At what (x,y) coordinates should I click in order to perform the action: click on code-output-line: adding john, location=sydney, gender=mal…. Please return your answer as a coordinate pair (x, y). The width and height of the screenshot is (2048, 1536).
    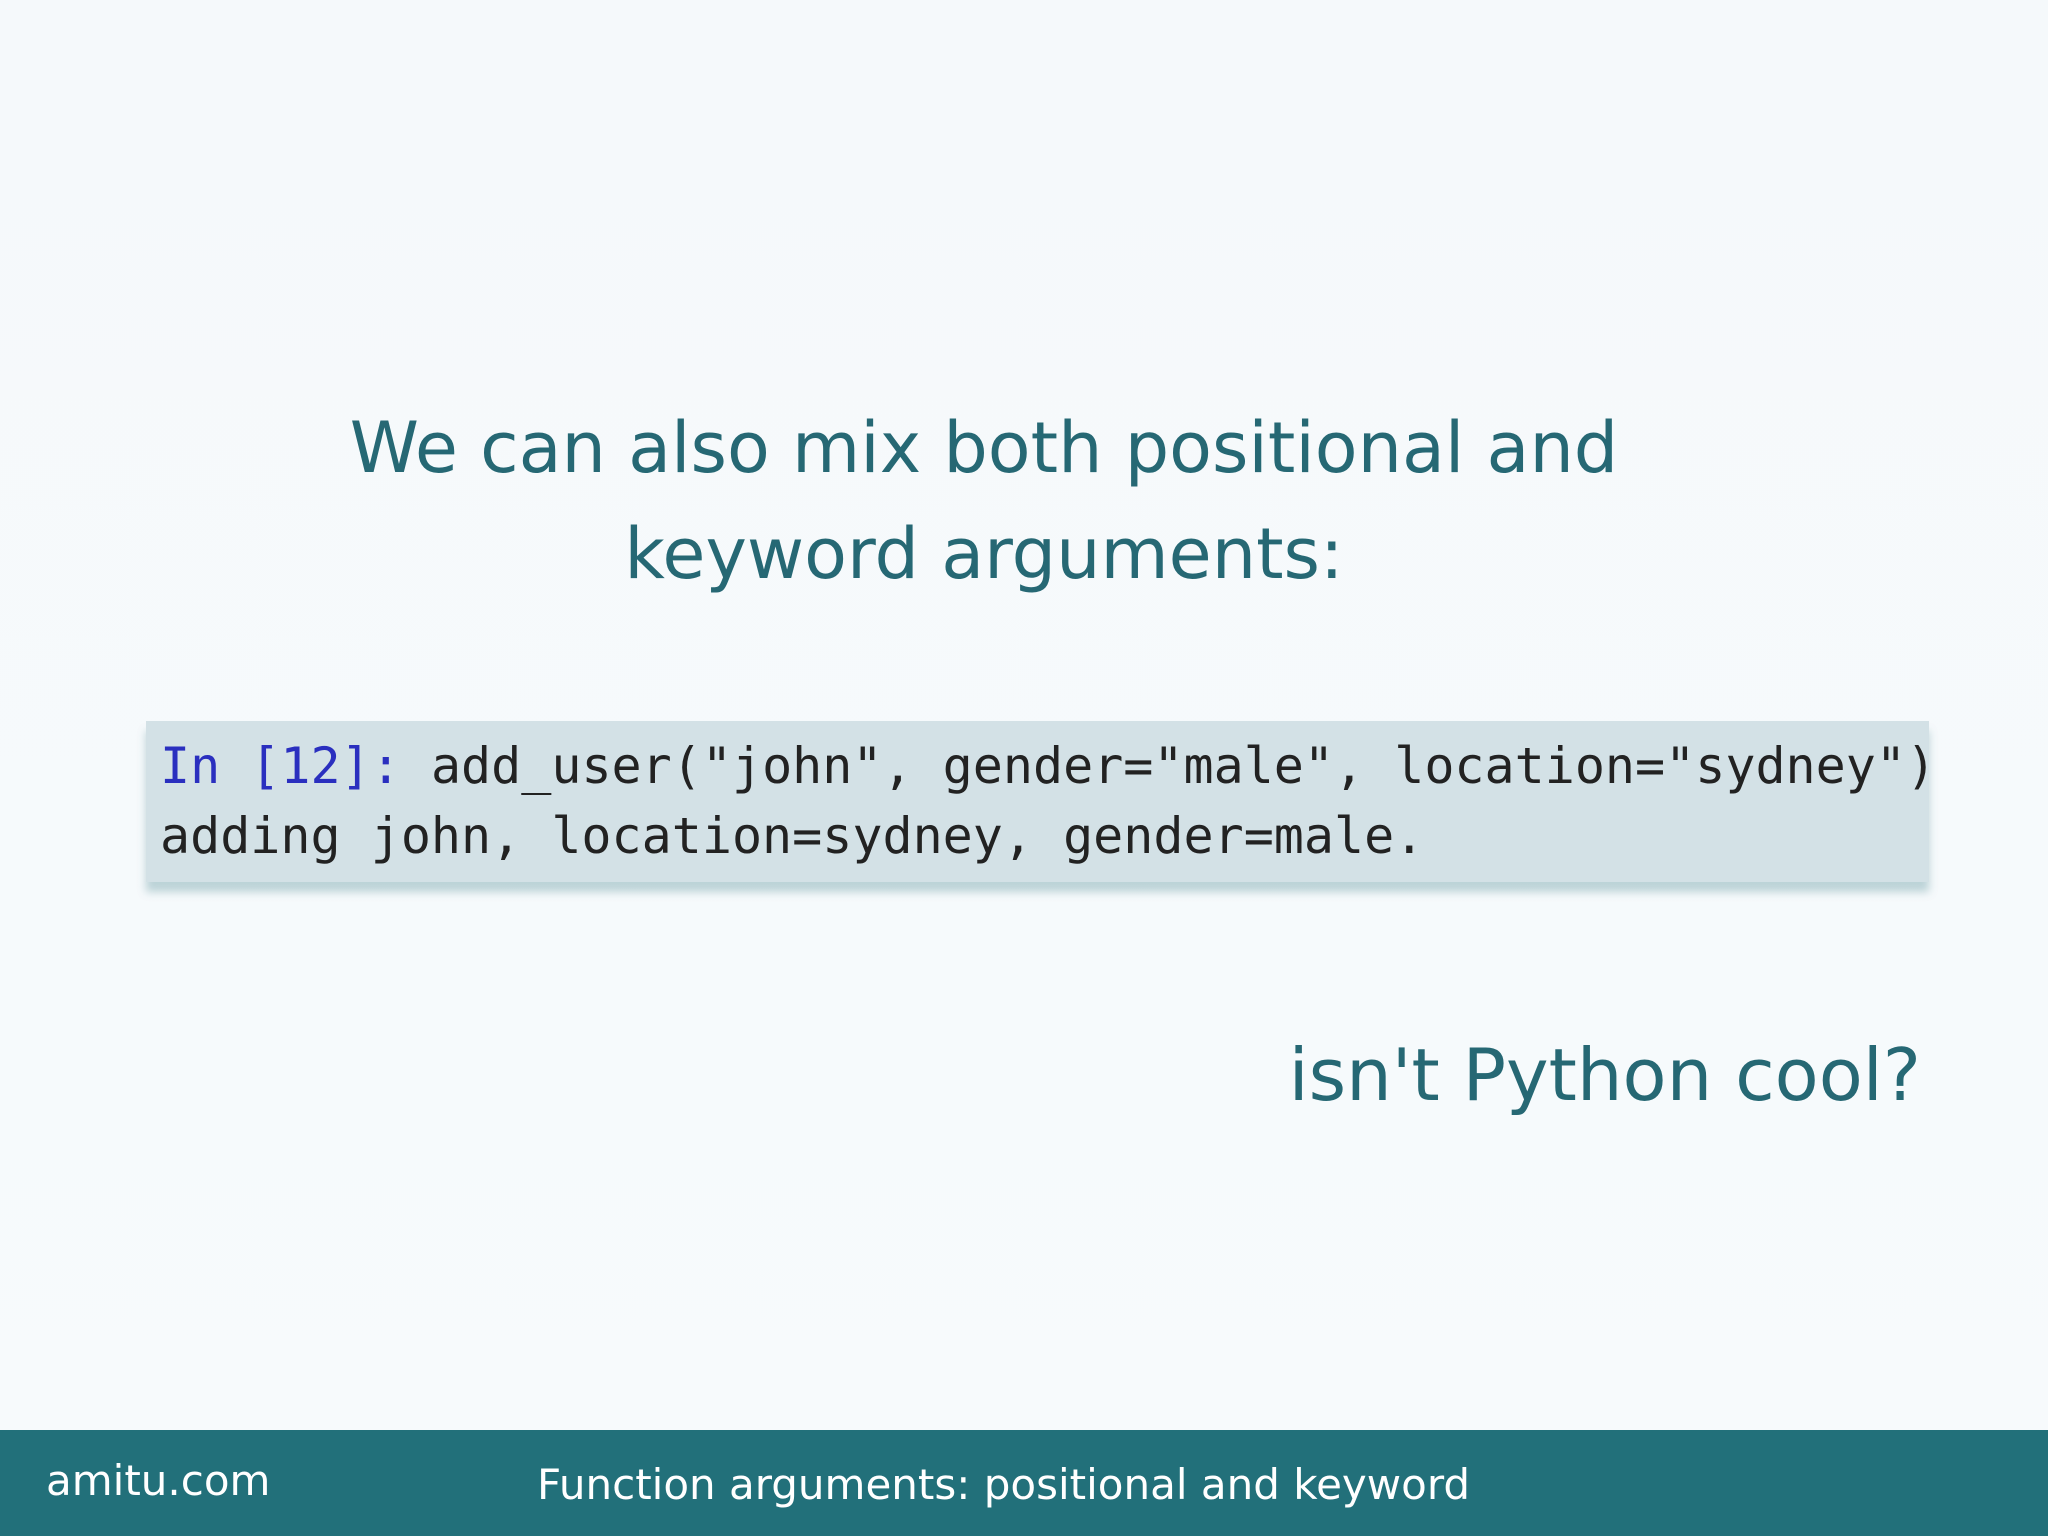
    Looking at the image, I should click on (792, 836).